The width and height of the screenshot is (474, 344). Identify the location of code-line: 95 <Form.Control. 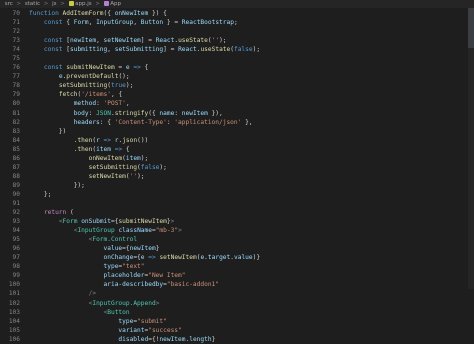
(237, 239).